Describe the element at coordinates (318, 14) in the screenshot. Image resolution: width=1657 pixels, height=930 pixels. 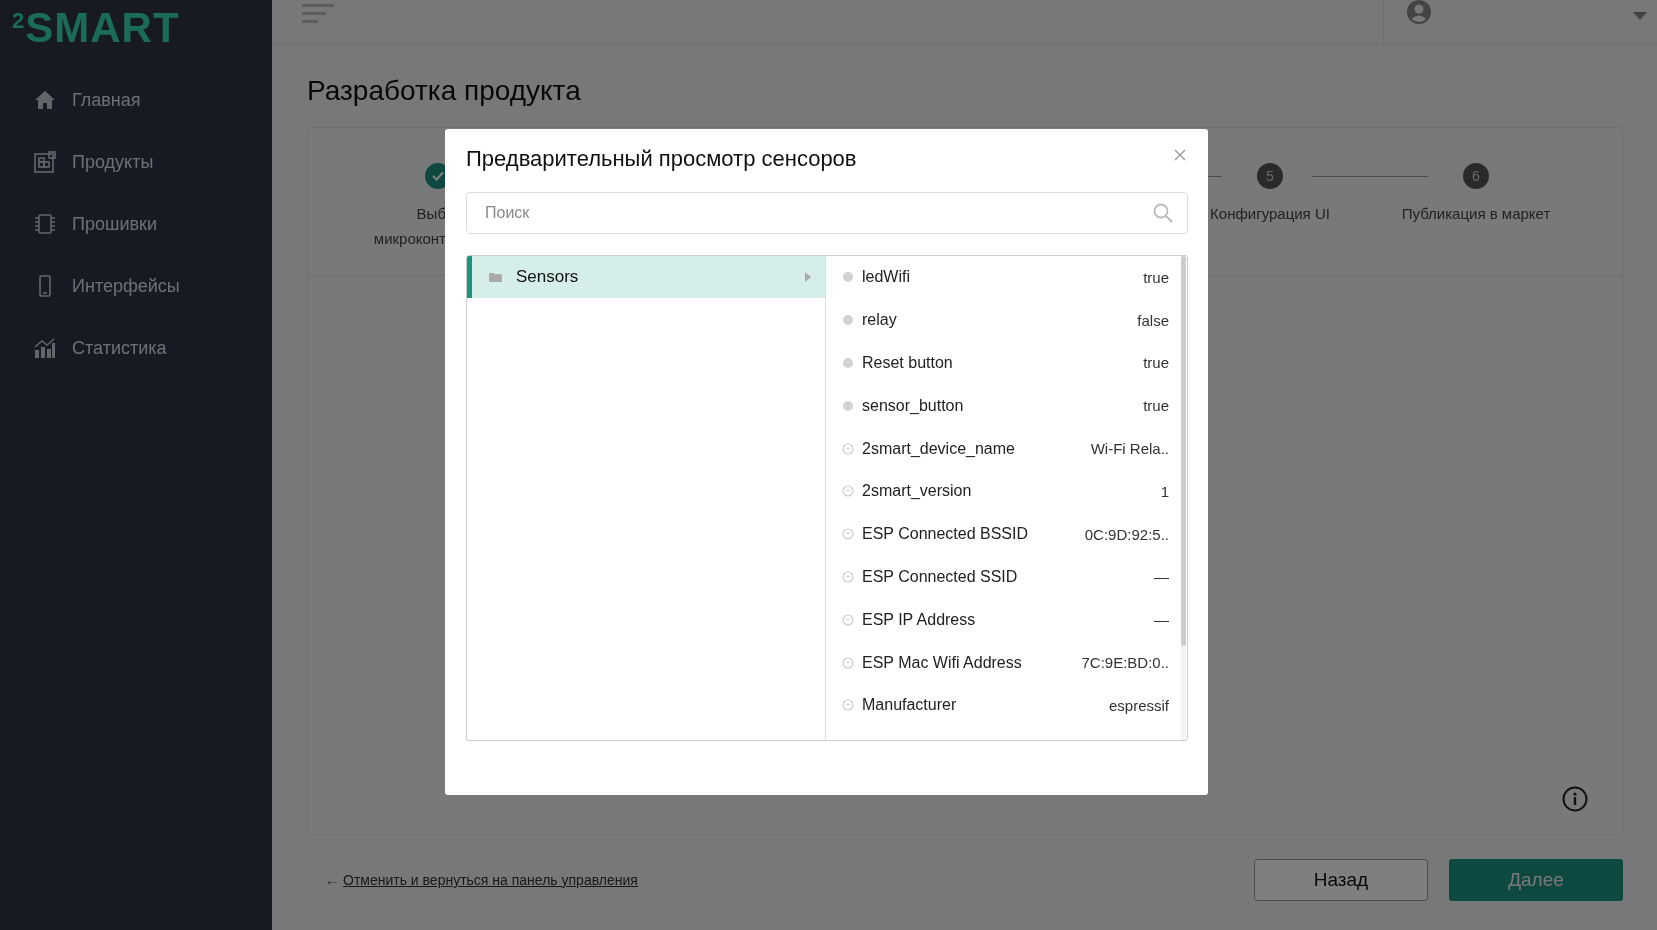
I see `menu-icon` at that location.